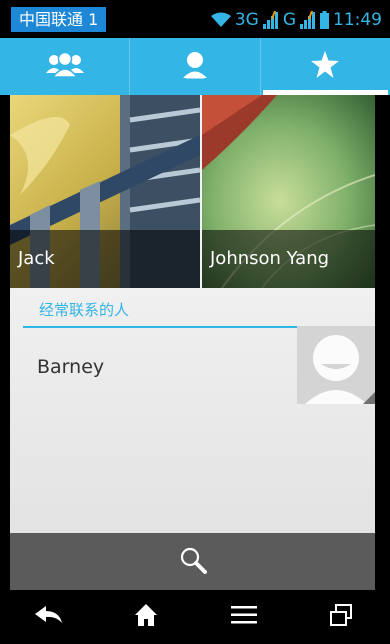  What do you see at coordinates (246, 20) in the screenshot?
I see `network-3g-label: 3G` at bounding box center [246, 20].